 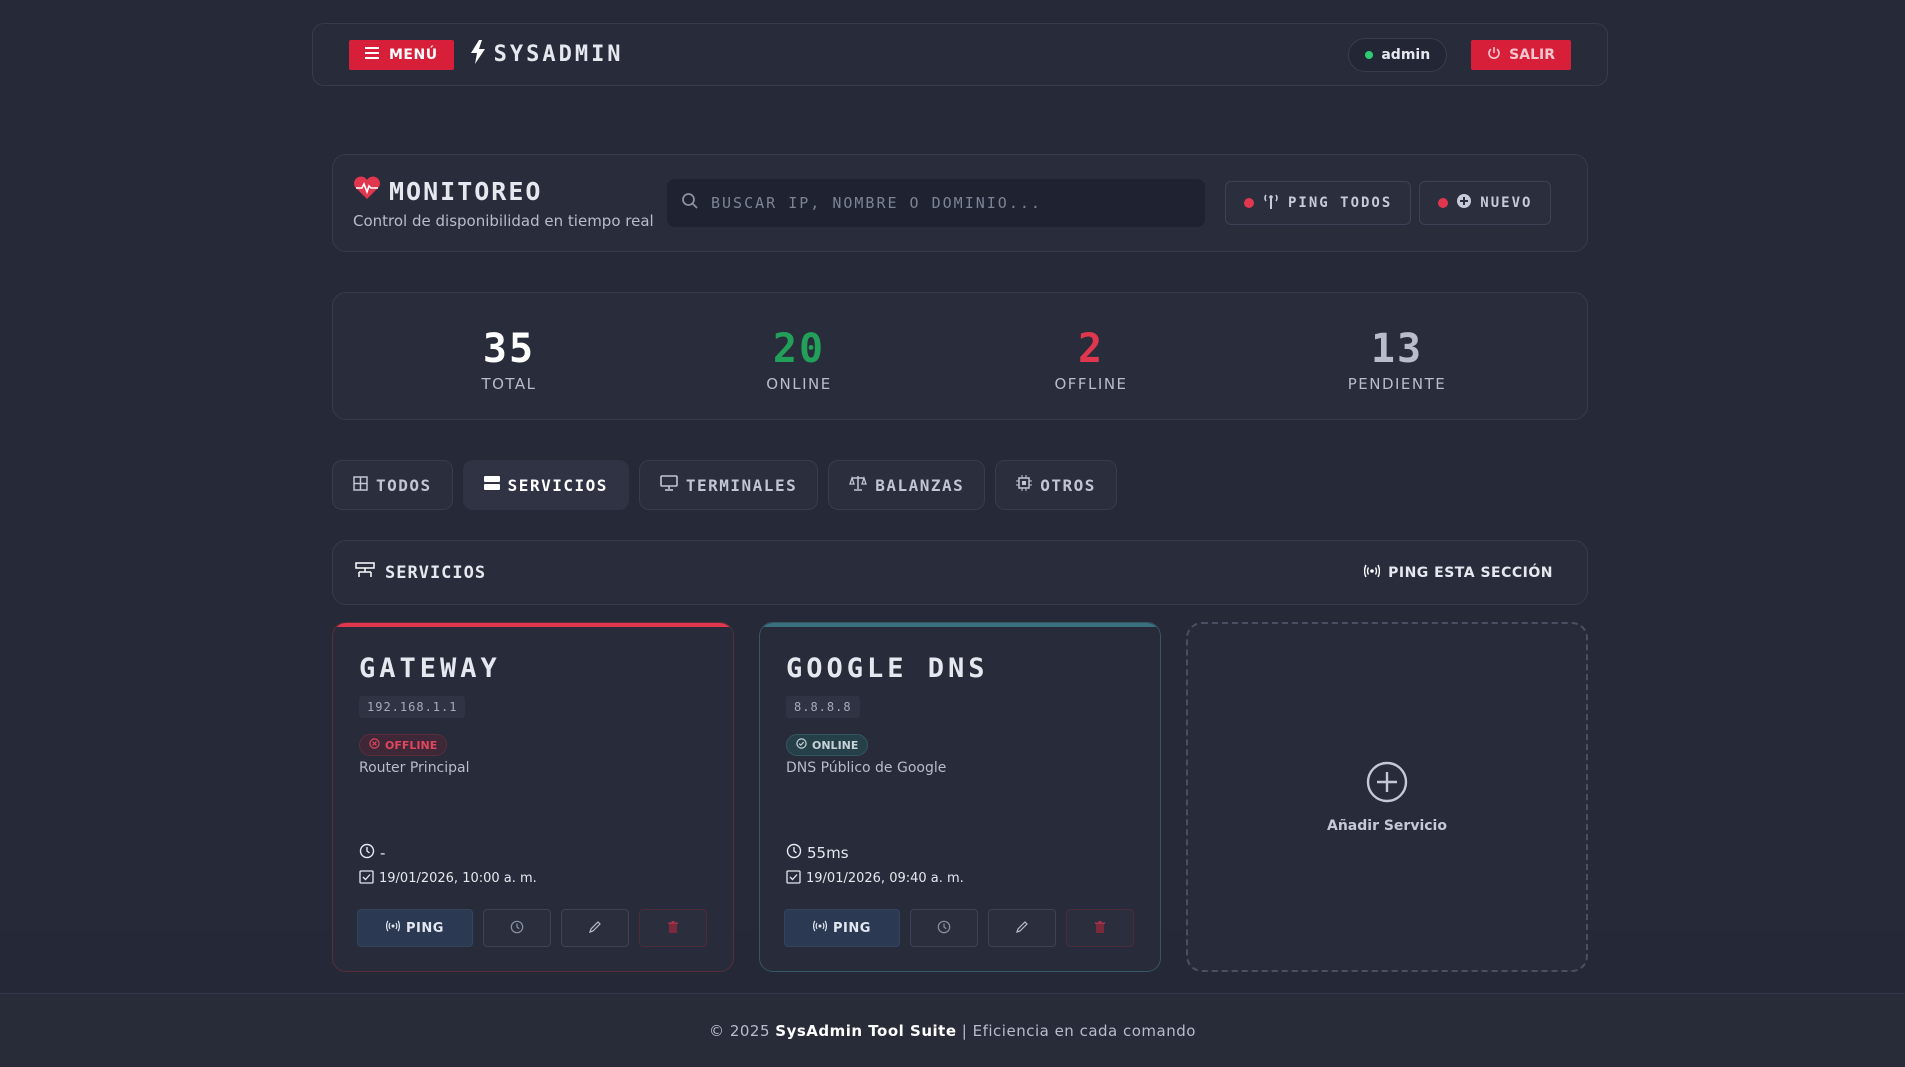 I want to click on network-icon, so click(x=365, y=572).